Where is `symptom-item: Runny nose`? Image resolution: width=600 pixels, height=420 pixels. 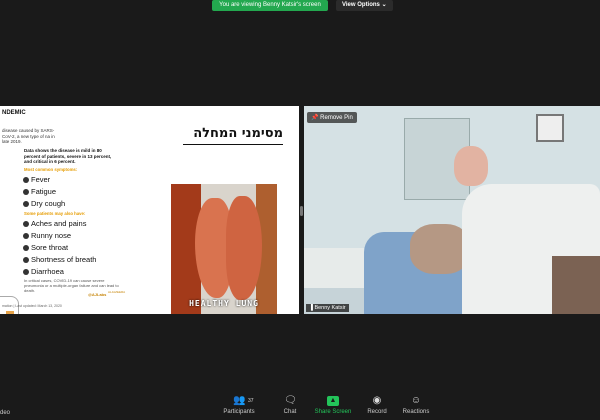 symptom-item: Runny nose is located at coordinates (47, 235).